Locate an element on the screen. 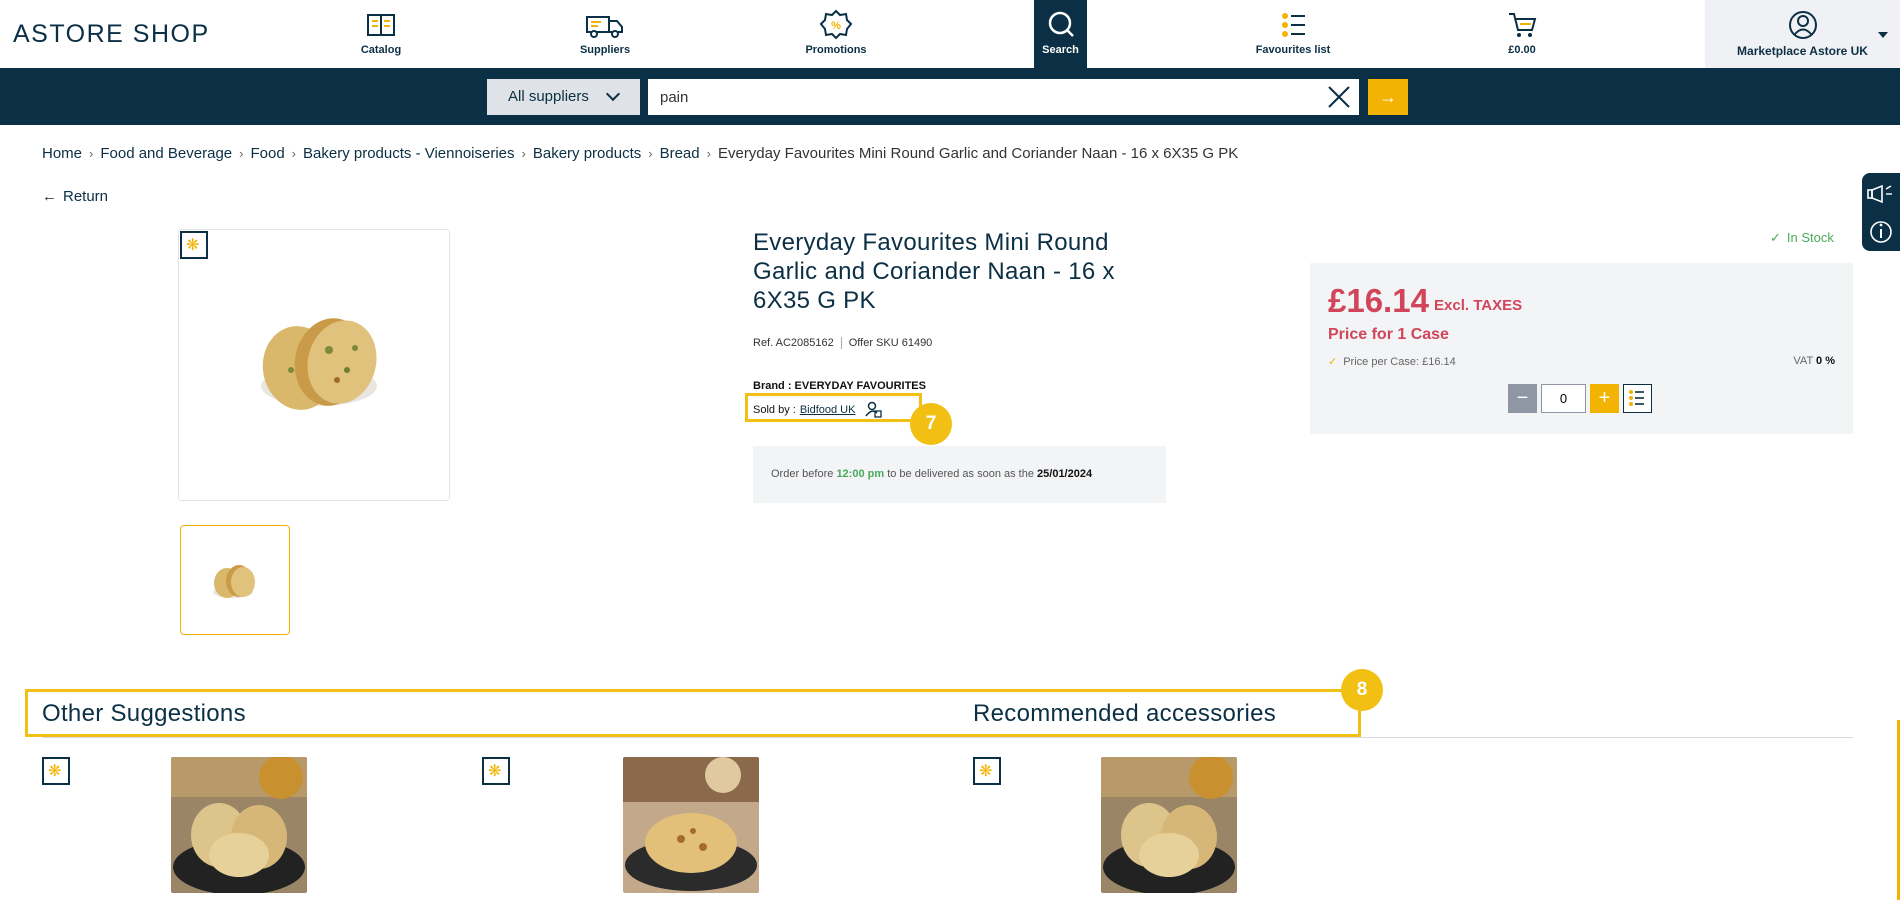  side-widgets is located at coordinates (1881, 212).